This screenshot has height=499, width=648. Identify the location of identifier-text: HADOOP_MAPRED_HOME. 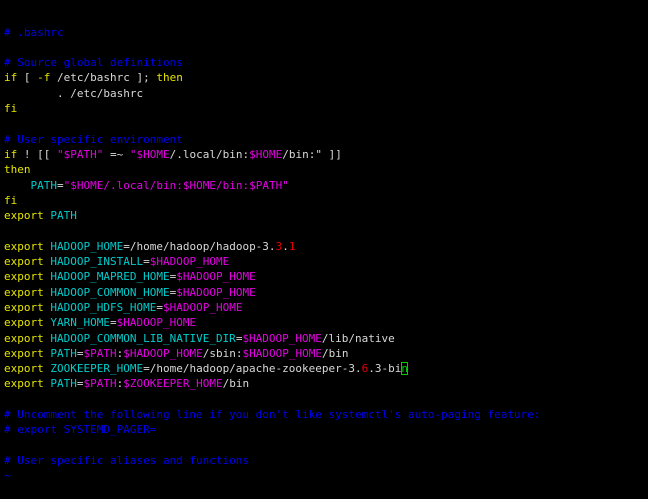
(110, 277).